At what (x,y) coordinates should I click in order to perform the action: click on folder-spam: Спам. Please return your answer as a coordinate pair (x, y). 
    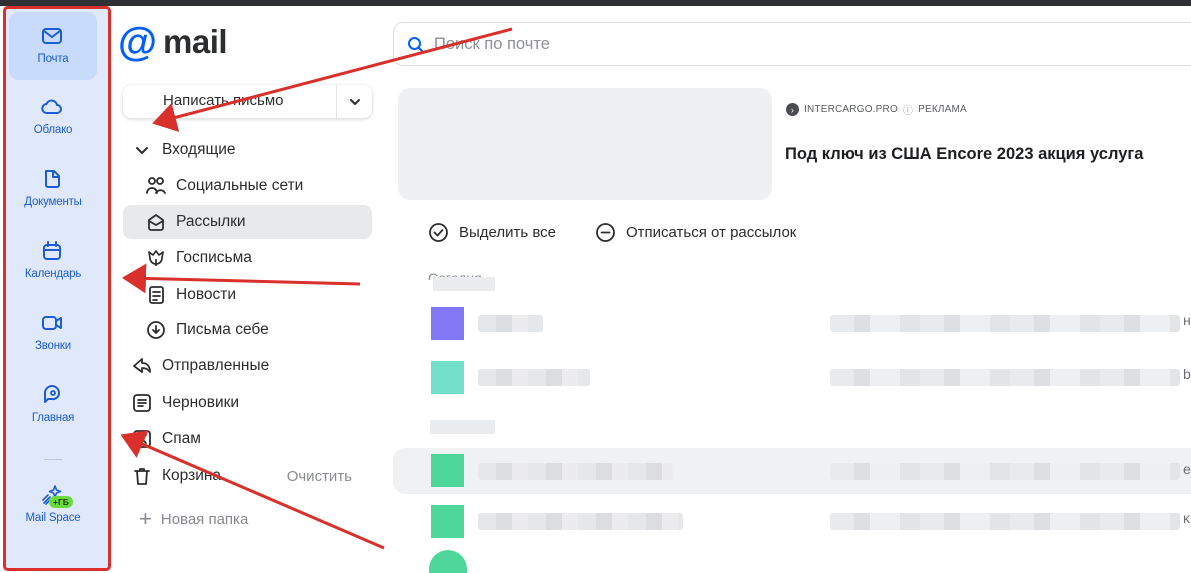
    Looking at the image, I should click on (247, 439).